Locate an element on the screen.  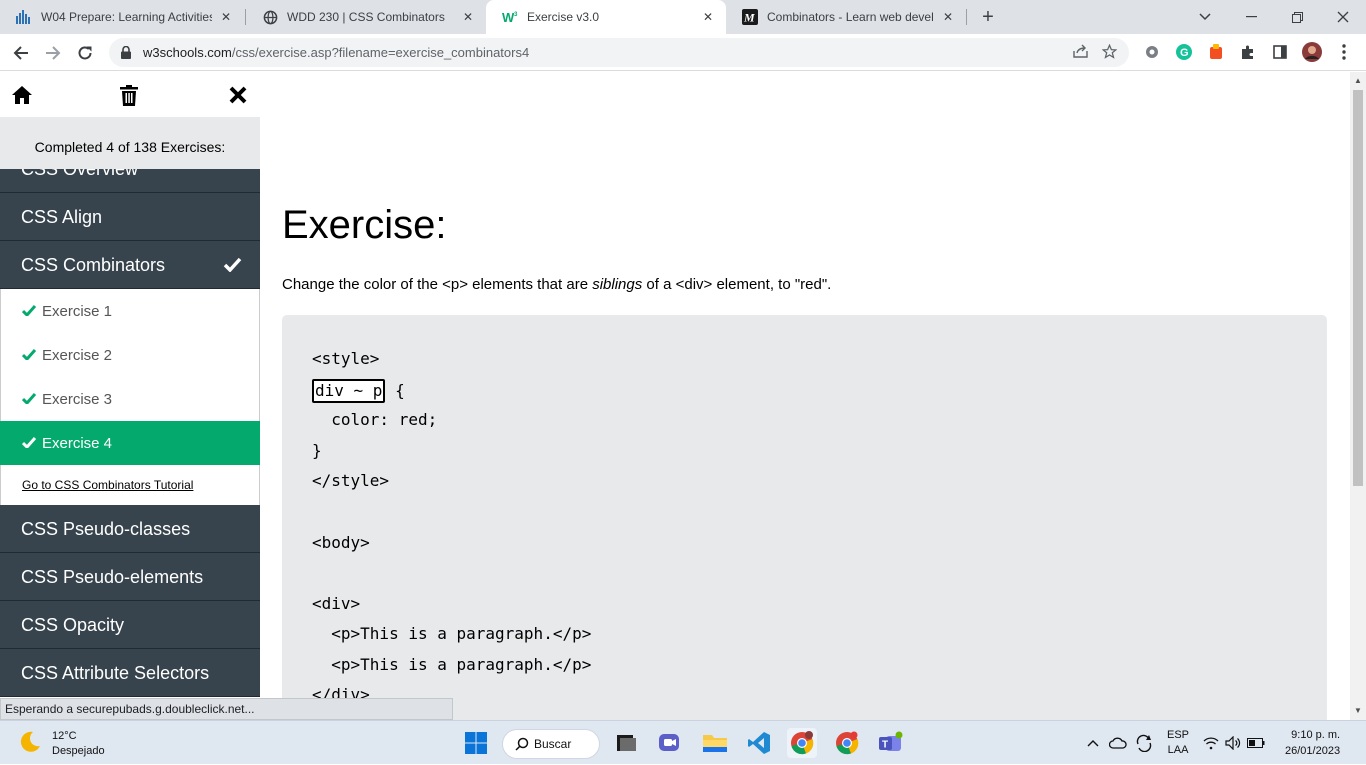
keyboard-layout: LAA is located at coordinates (1178, 750).